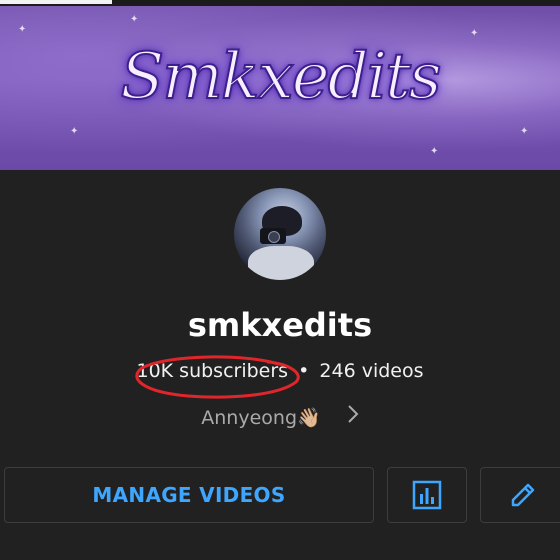  I want to click on channel-description: Annyeong👋🏼, so click(261, 418).